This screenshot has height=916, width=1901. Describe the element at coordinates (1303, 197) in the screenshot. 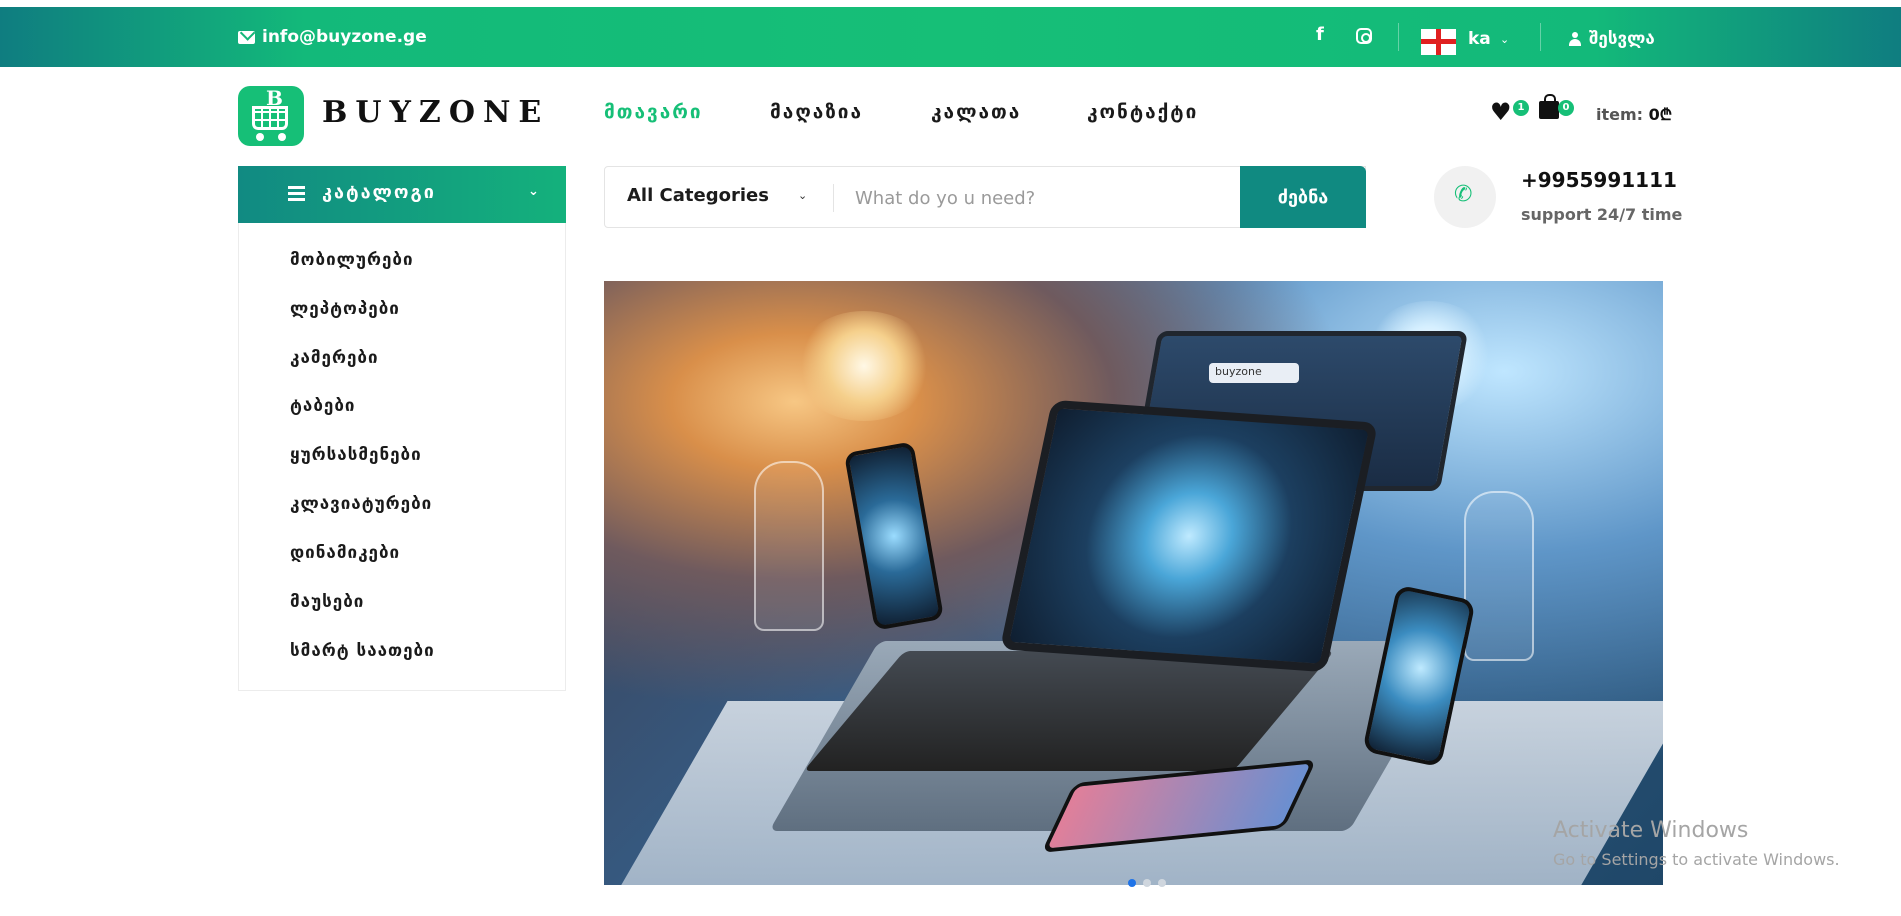

I see `search-button: ძებნა` at that location.